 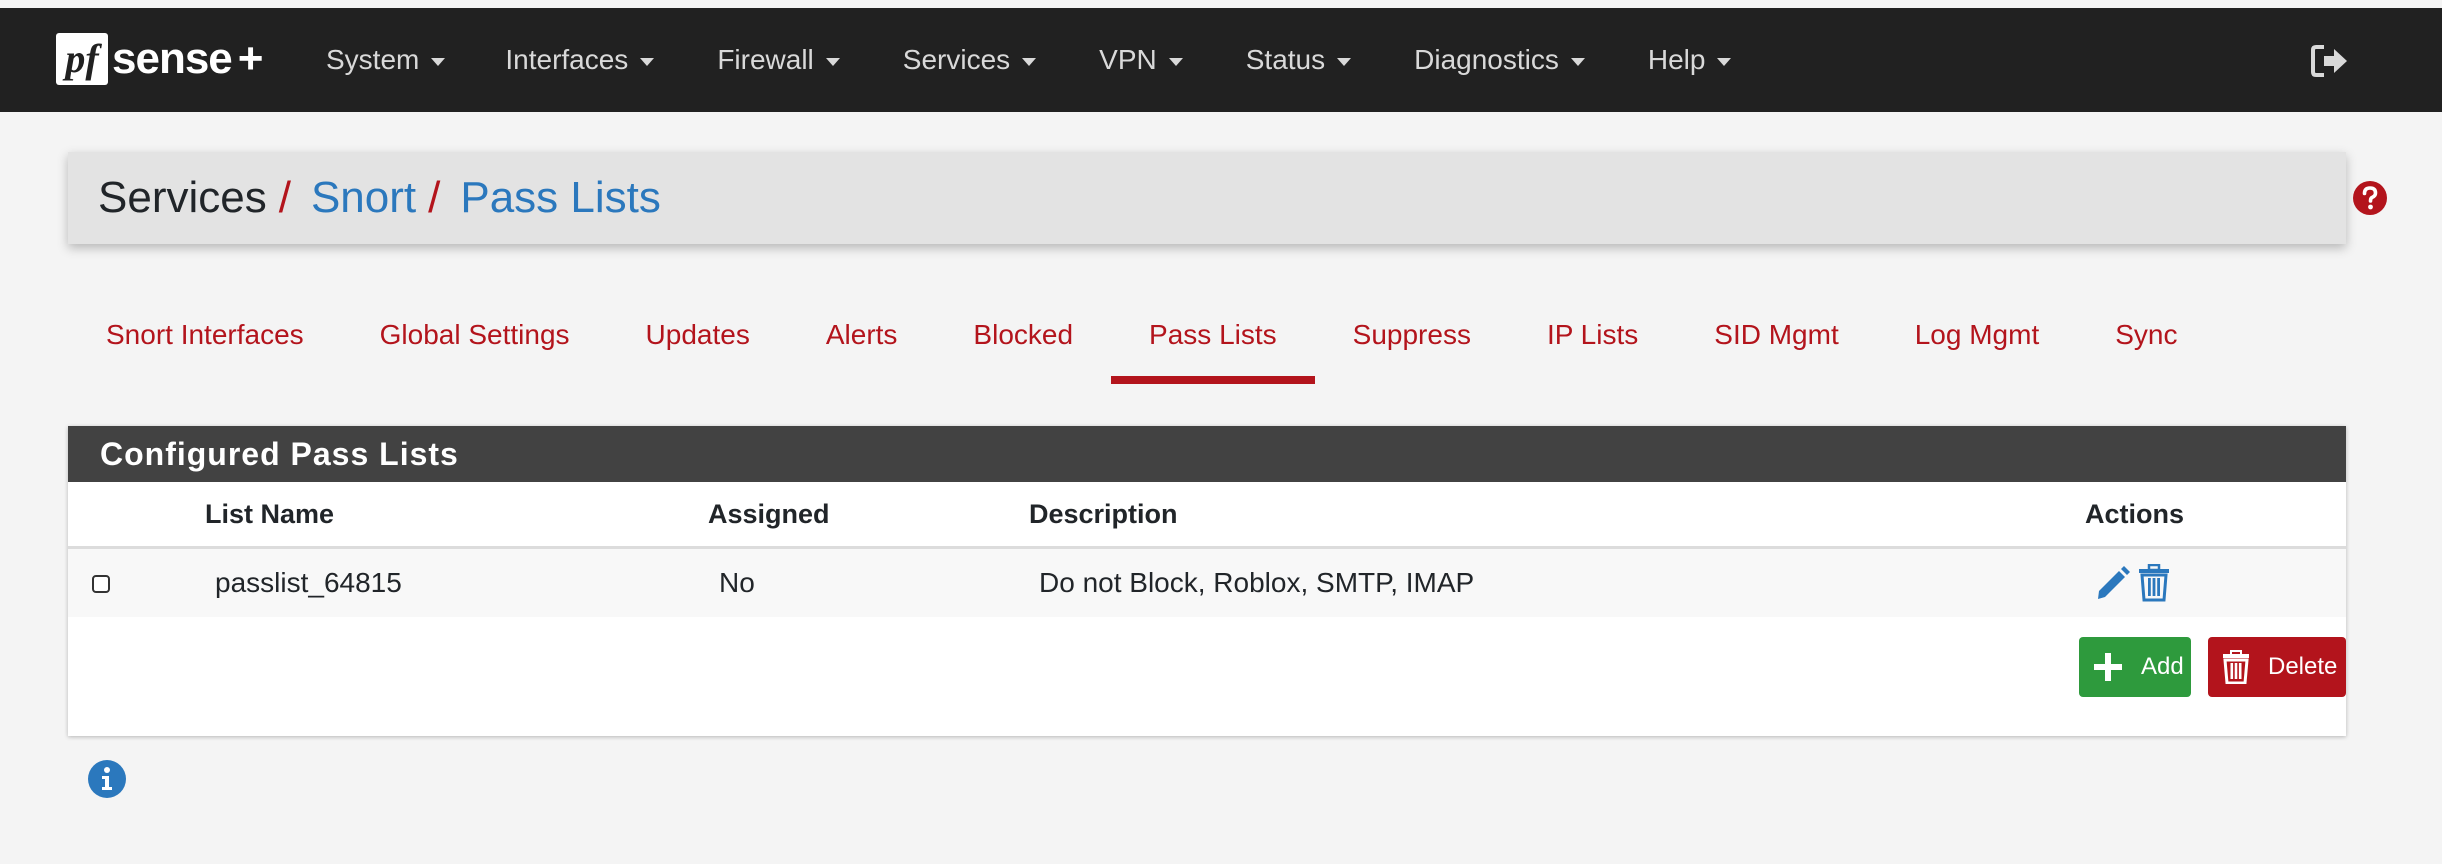 I want to click on info-circle-icon, so click(x=107, y=779).